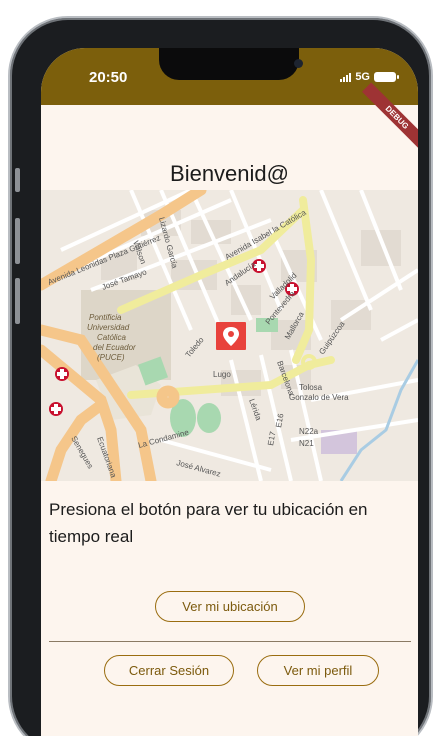 The image size is (437, 736). I want to click on page-title: Bienvenid@, so click(229, 173).